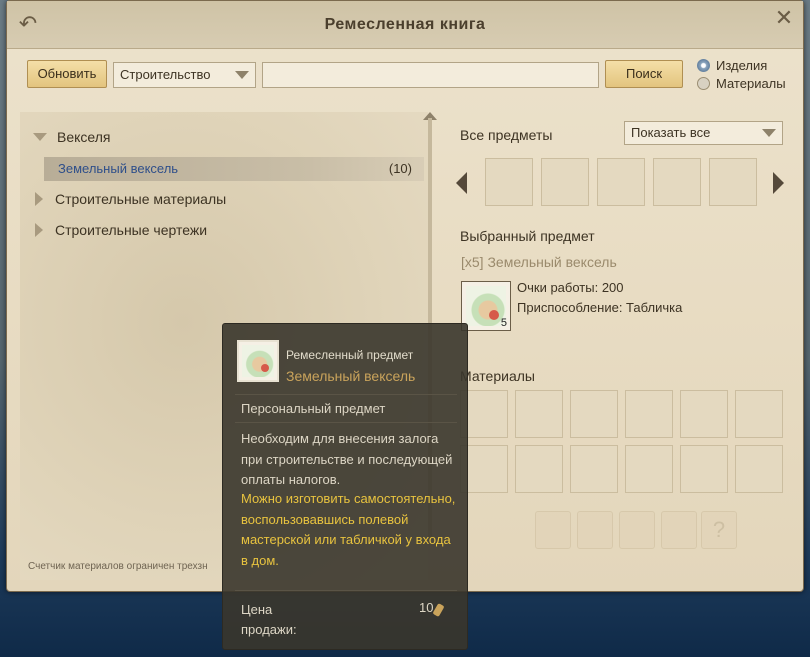 The image size is (810, 657). What do you see at coordinates (719, 530) in the screenshot?
I see `question-mark-icon: ?` at bounding box center [719, 530].